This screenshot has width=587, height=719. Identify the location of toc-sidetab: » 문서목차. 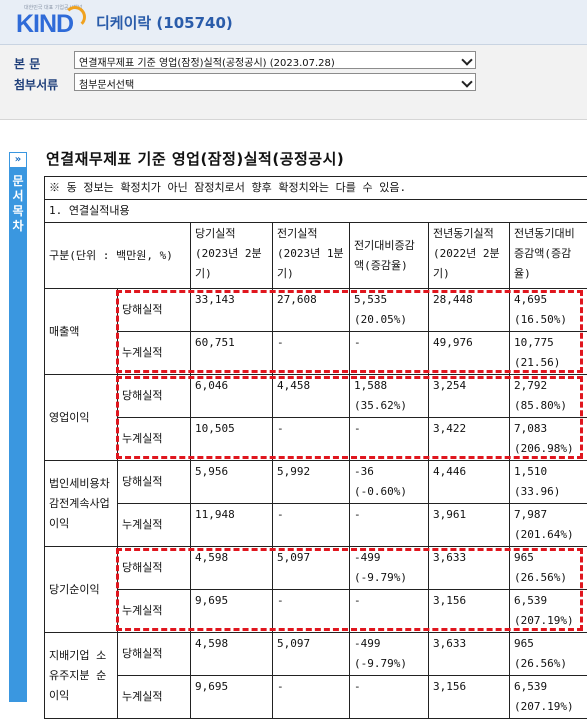
(18, 427).